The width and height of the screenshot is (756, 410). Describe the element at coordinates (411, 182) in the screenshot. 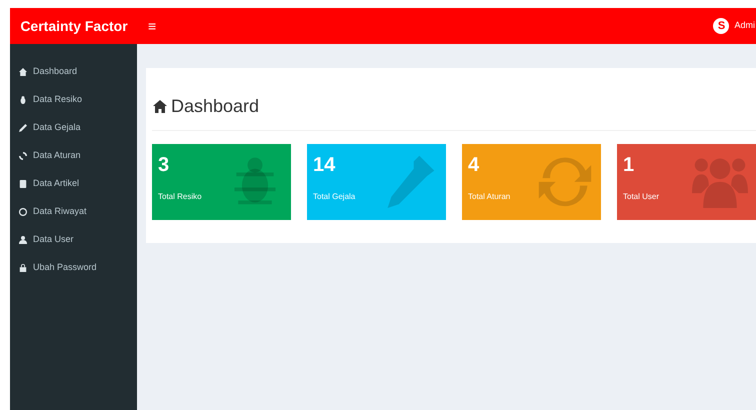

I see `dropper-icon` at that location.